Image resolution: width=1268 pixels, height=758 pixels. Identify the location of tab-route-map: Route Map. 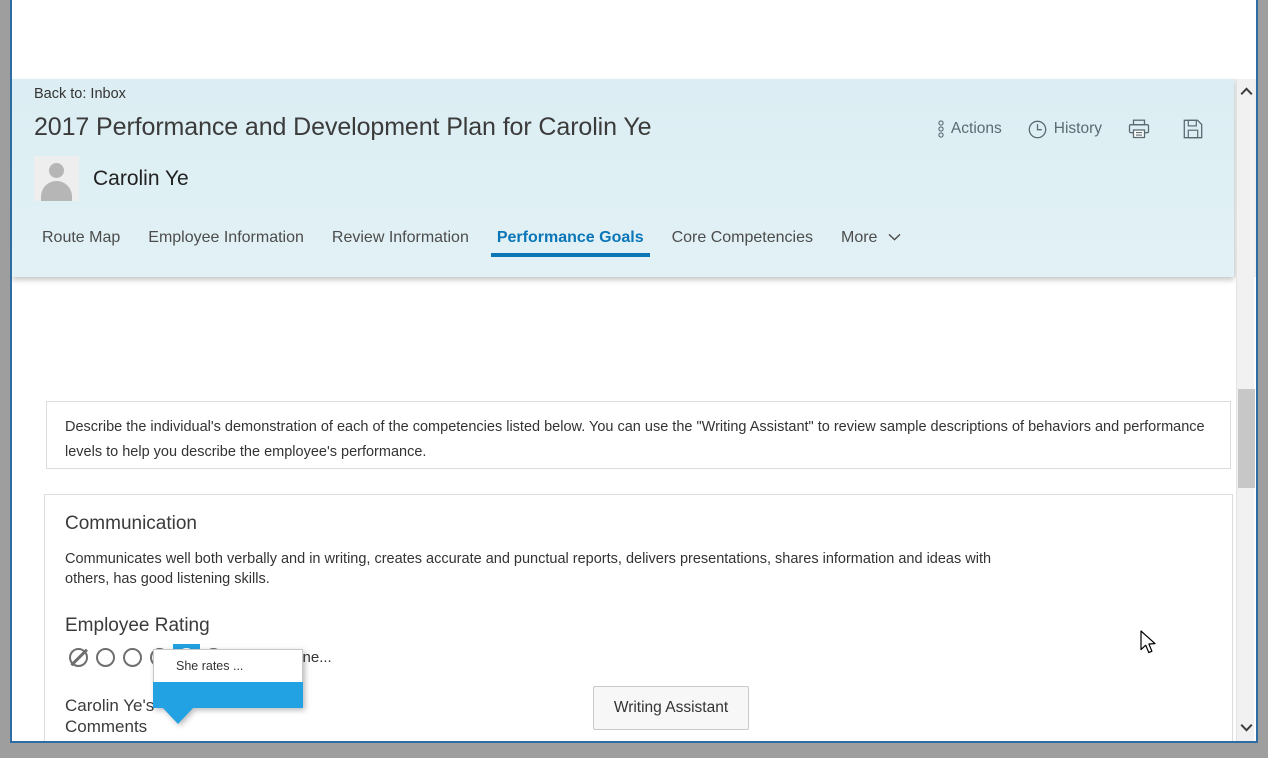
(84, 245).